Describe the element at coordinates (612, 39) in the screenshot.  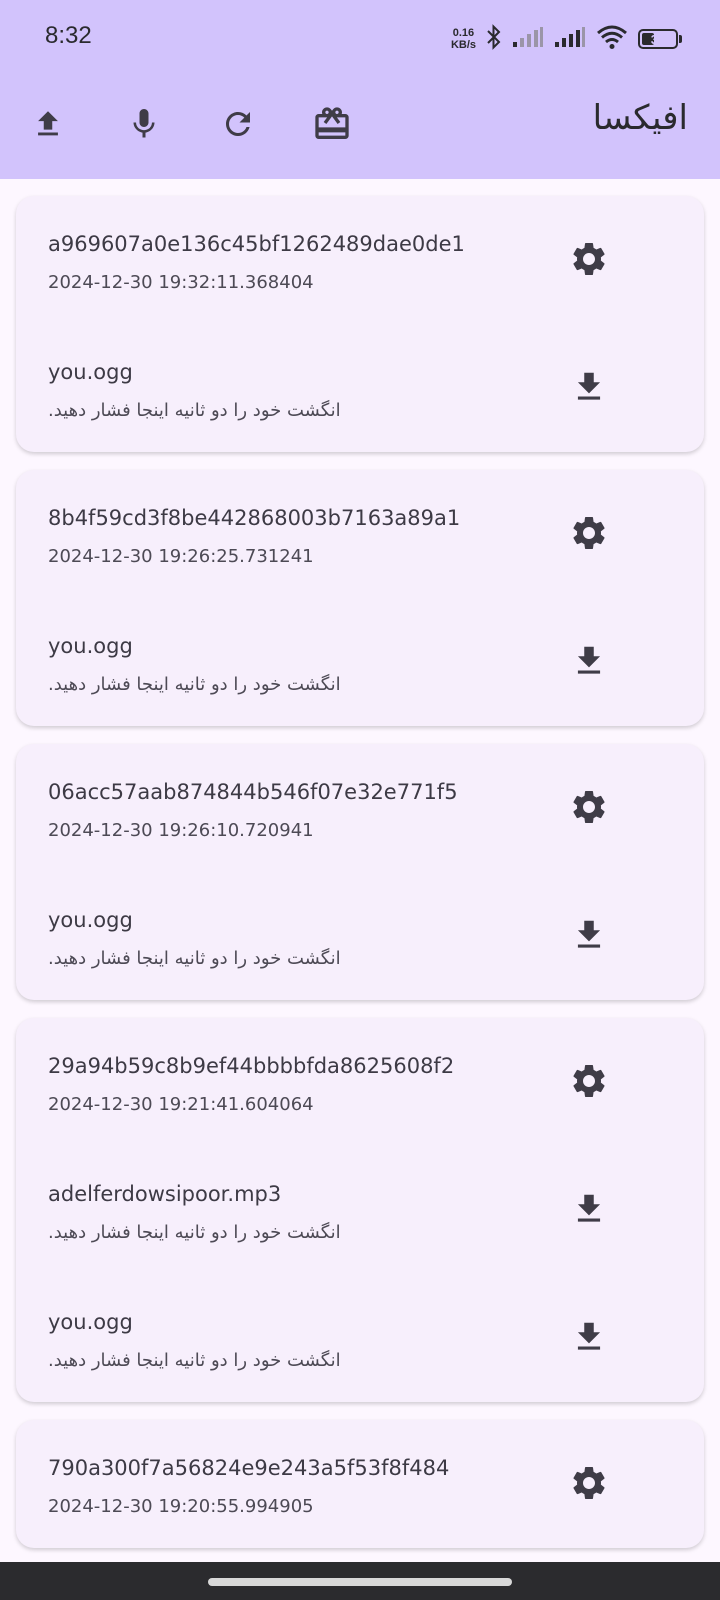
I see `wifi-icon` at that location.